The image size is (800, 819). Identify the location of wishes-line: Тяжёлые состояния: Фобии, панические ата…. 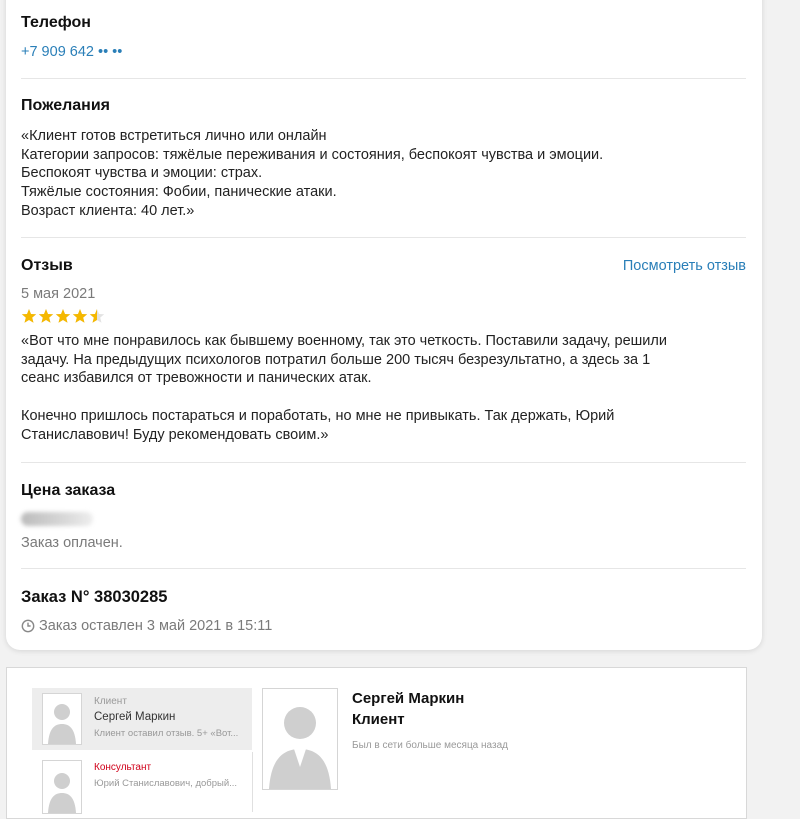
(179, 192).